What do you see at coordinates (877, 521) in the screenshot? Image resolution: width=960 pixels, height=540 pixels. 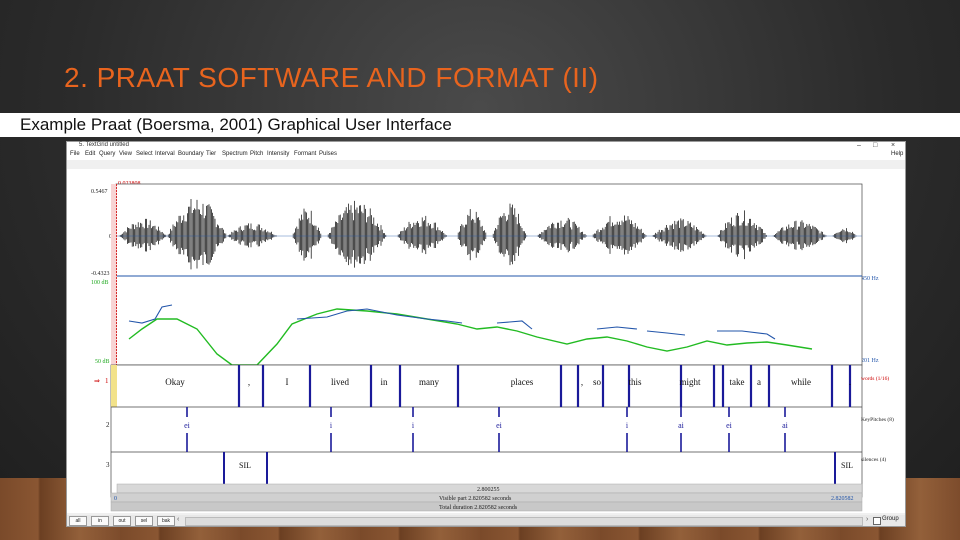 I see `group-checkbox` at bounding box center [877, 521].